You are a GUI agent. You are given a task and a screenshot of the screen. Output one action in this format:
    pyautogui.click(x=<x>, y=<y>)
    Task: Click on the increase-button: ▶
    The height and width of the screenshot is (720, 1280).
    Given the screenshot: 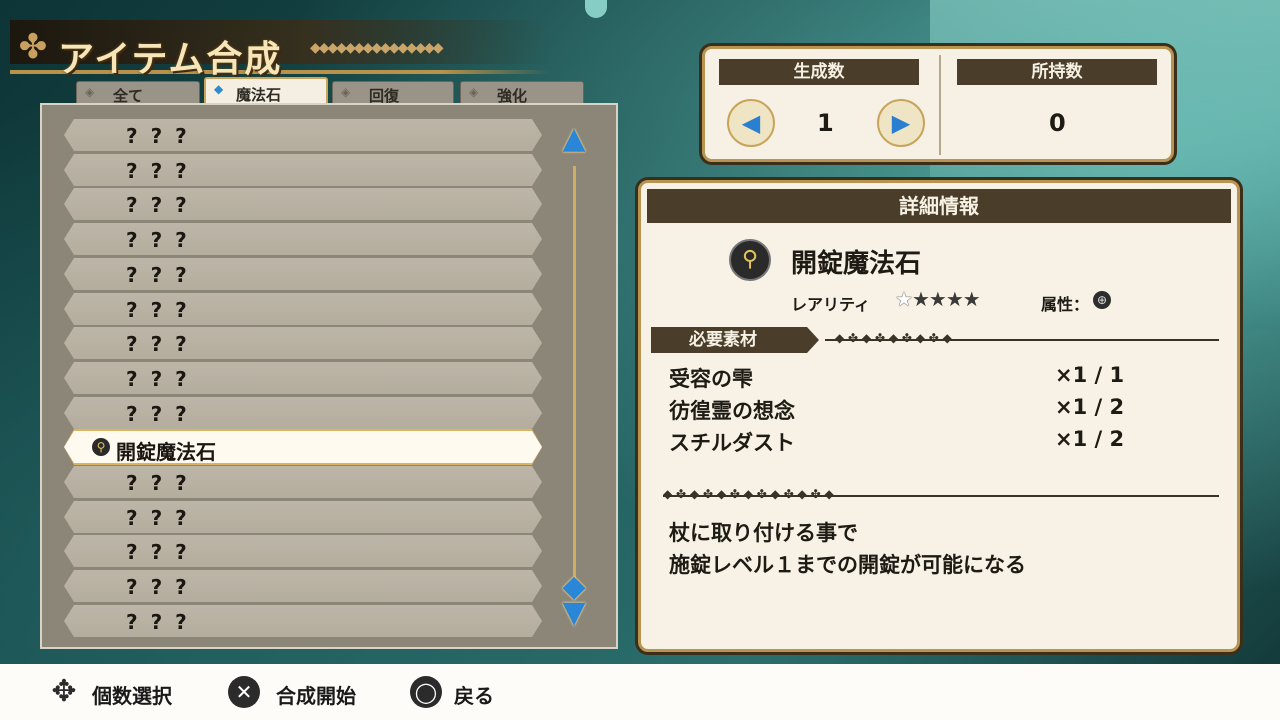 What is the action you would take?
    pyautogui.click(x=901, y=123)
    